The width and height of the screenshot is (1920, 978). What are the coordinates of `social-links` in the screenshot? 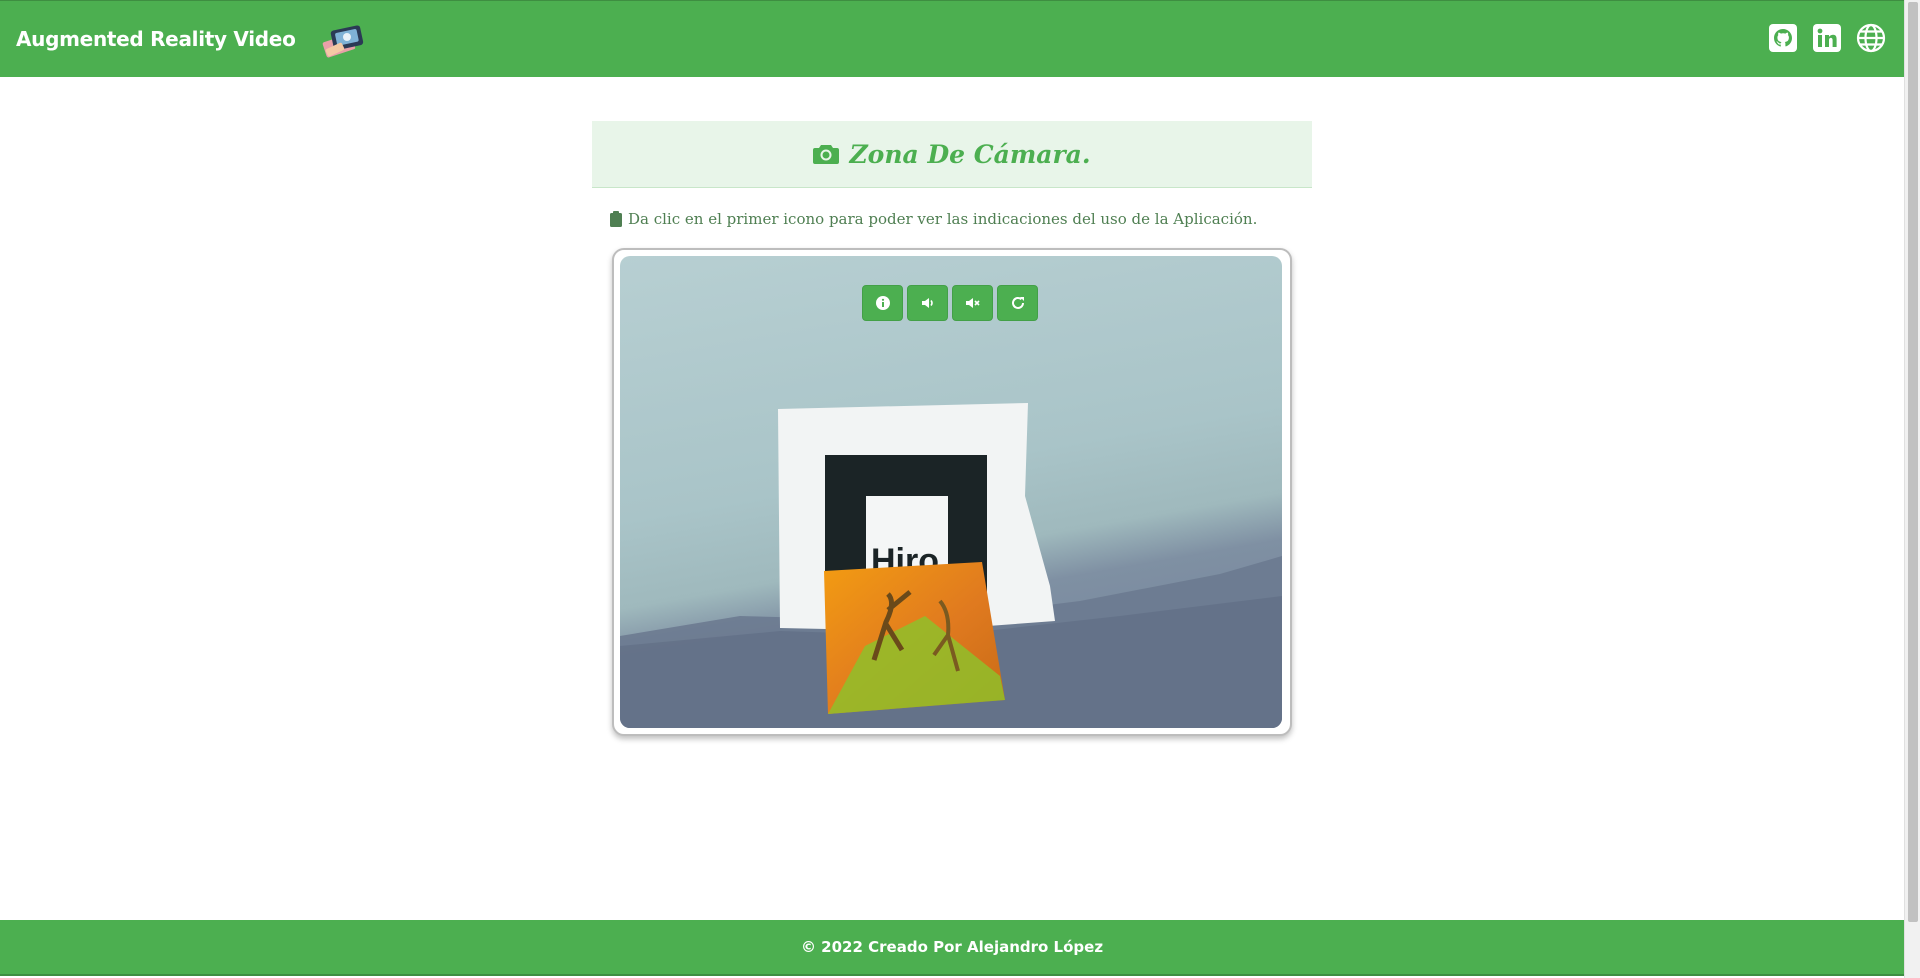 It's located at (1827, 38).